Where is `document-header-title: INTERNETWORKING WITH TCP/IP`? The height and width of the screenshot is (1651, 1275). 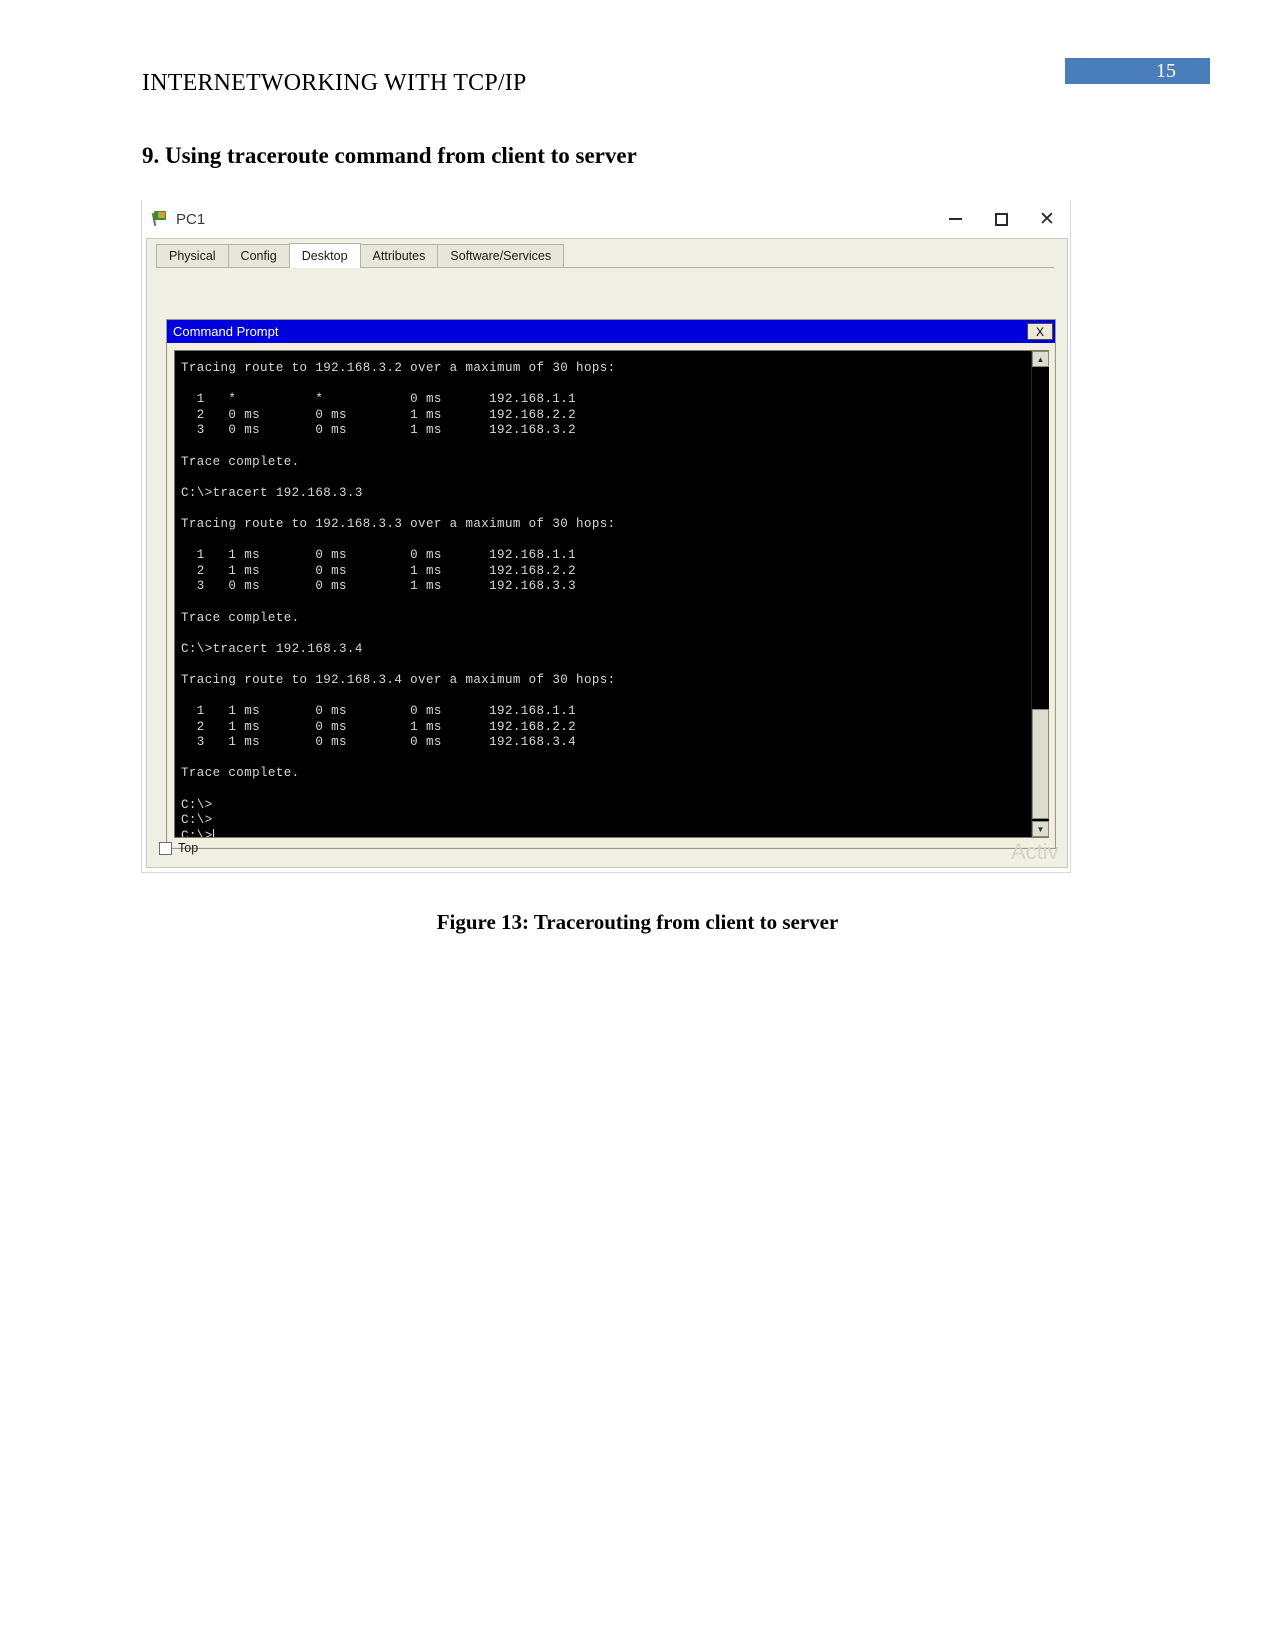 document-header-title: INTERNETWORKING WITH TCP/IP is located at coordinates (334, 83).